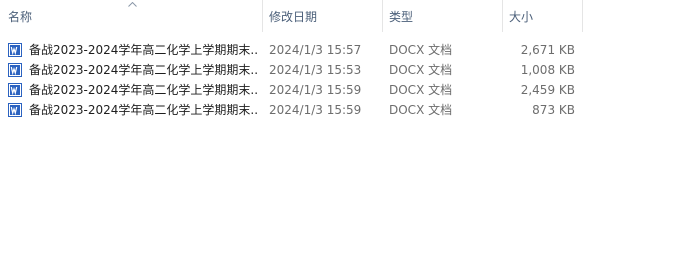 Image resolution: width=682 pixels, height=256 pixels. What do you see at coordinates (547, 50) in the screenshot?
I see `file-size: 2,671 KB` at bounding box center [547, 50].